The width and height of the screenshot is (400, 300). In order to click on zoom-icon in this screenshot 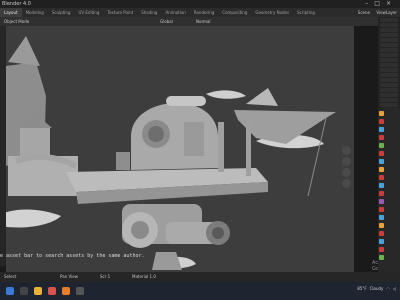, I will do `click(346, 150)`.